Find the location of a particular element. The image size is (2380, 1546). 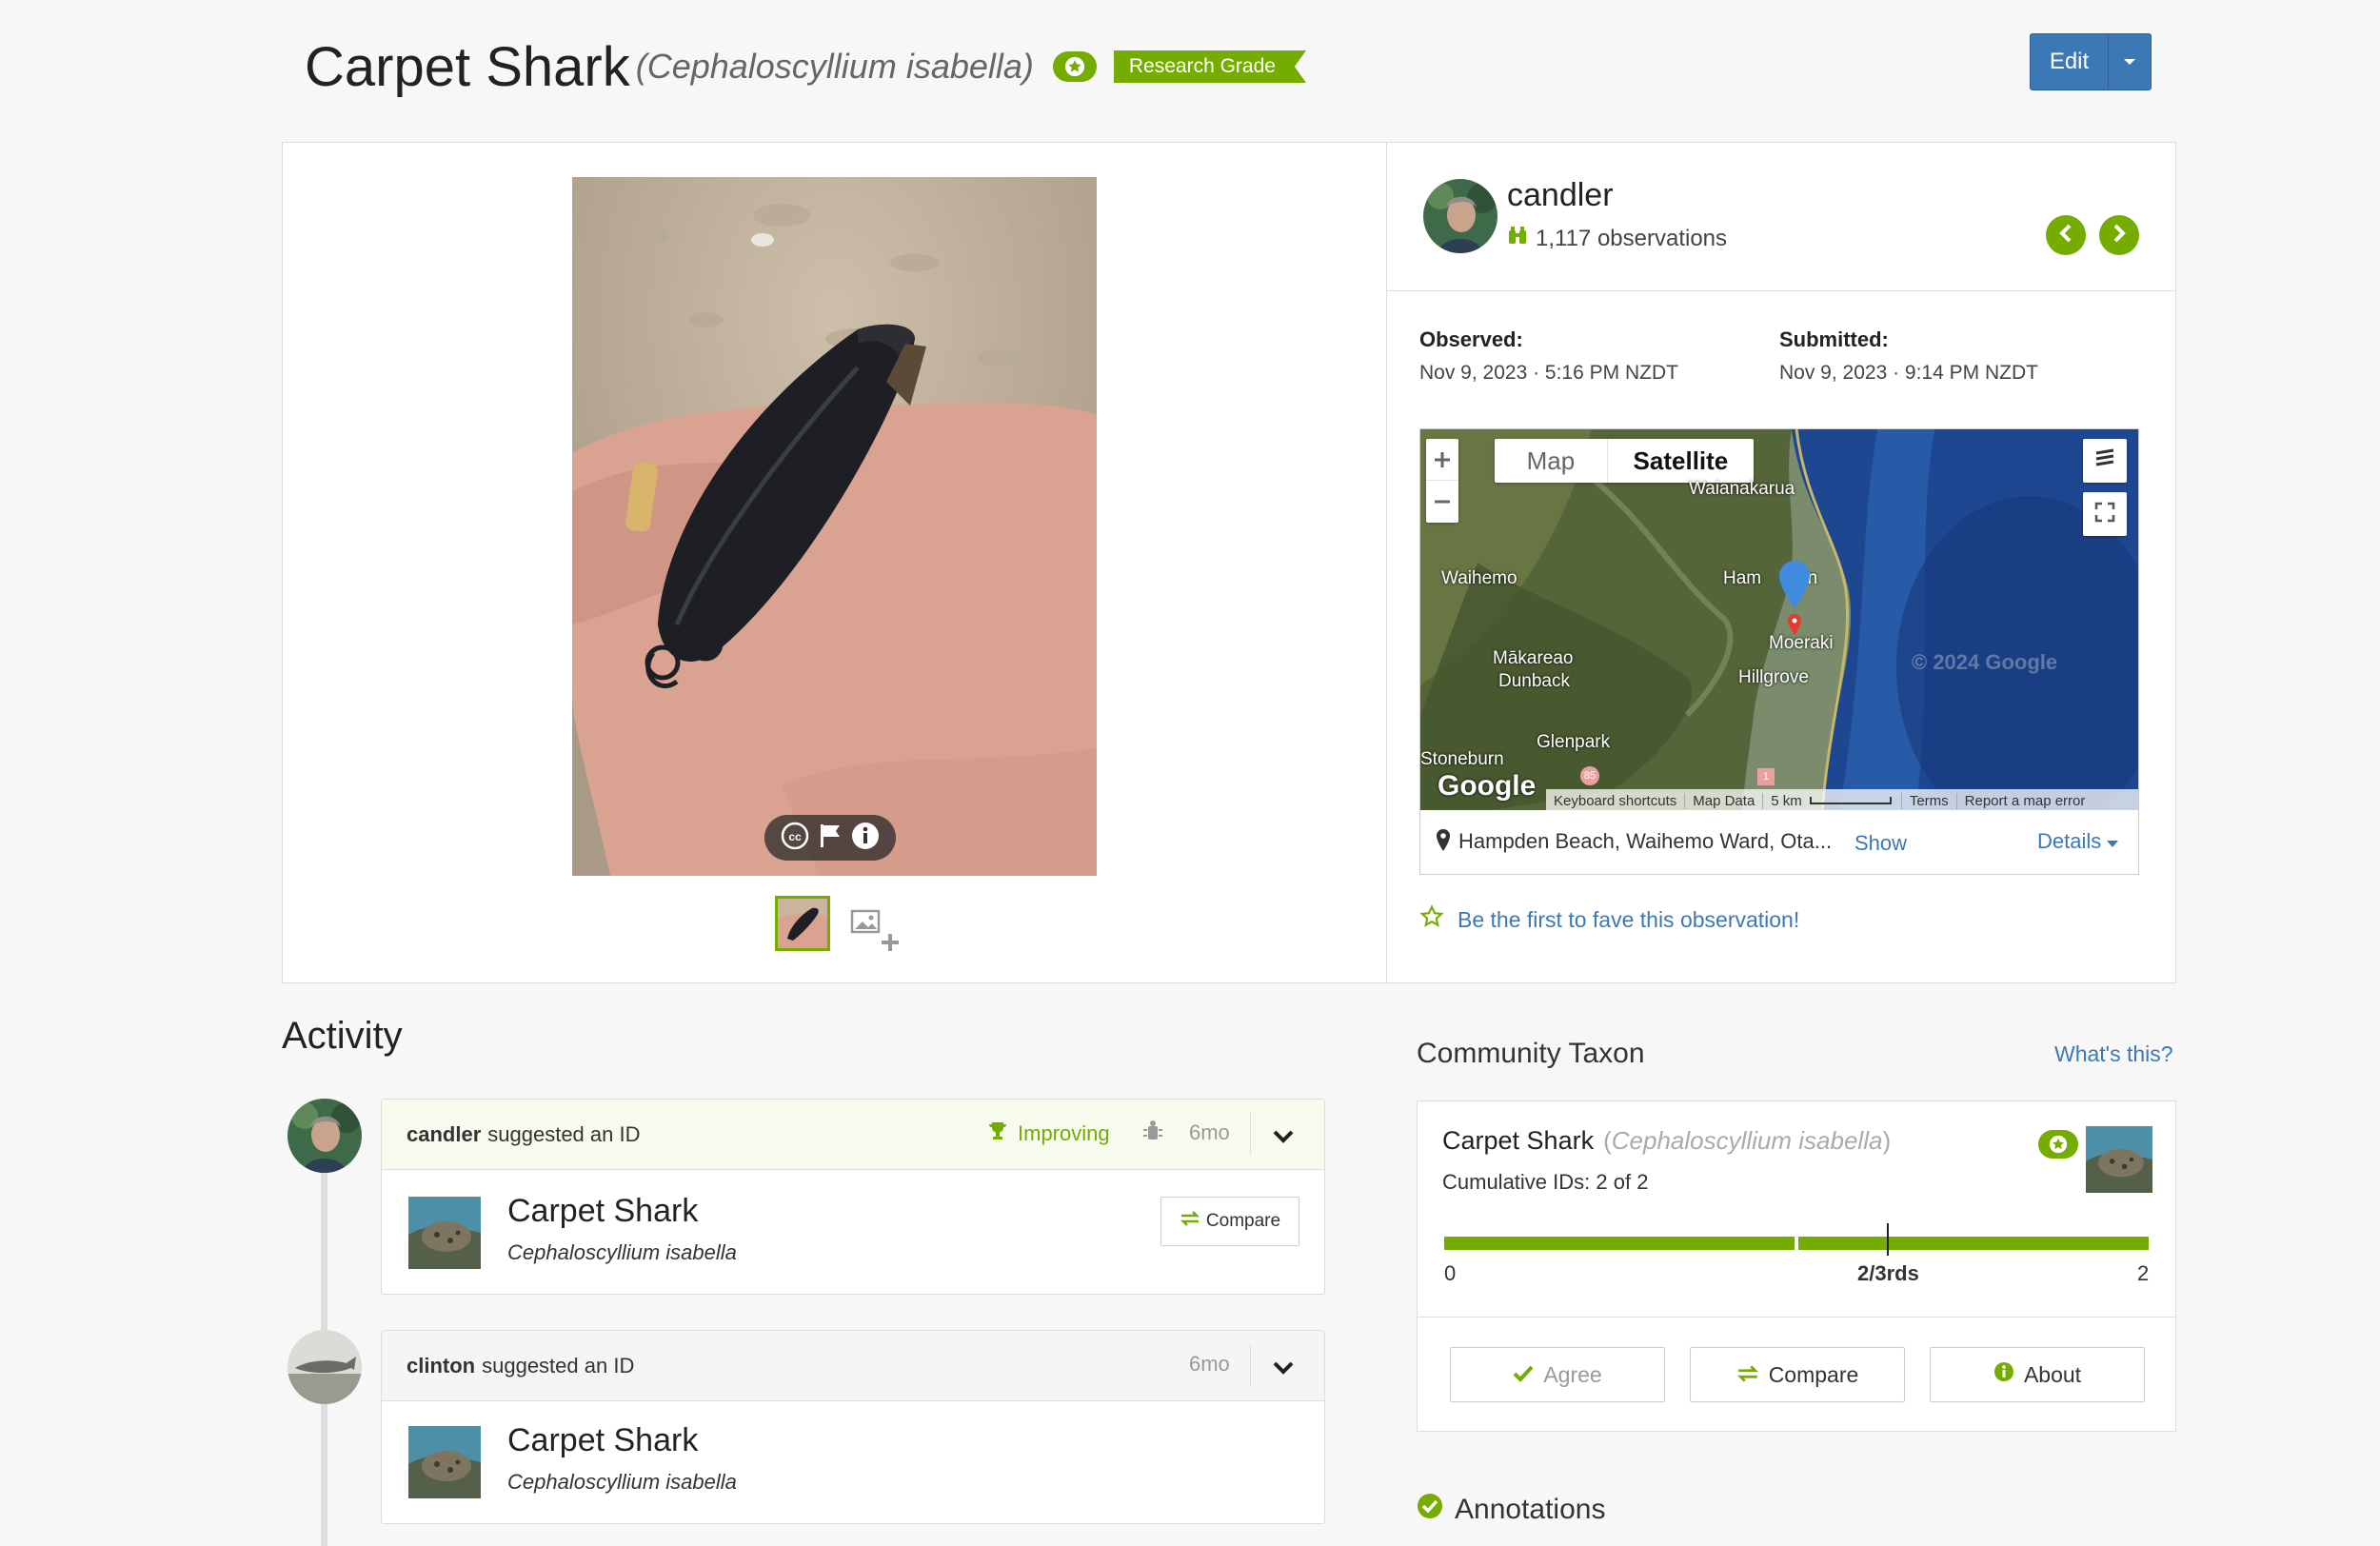

two-thirds-marker is located at coordinates (1888, 1239).